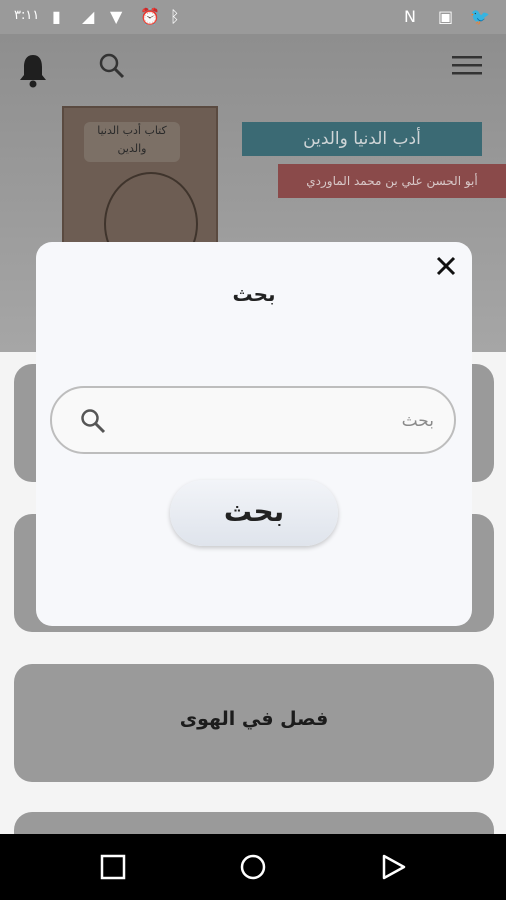 The height and width of the screenshot is (900, 506). I want to click on close-icon, so click(446, 266).